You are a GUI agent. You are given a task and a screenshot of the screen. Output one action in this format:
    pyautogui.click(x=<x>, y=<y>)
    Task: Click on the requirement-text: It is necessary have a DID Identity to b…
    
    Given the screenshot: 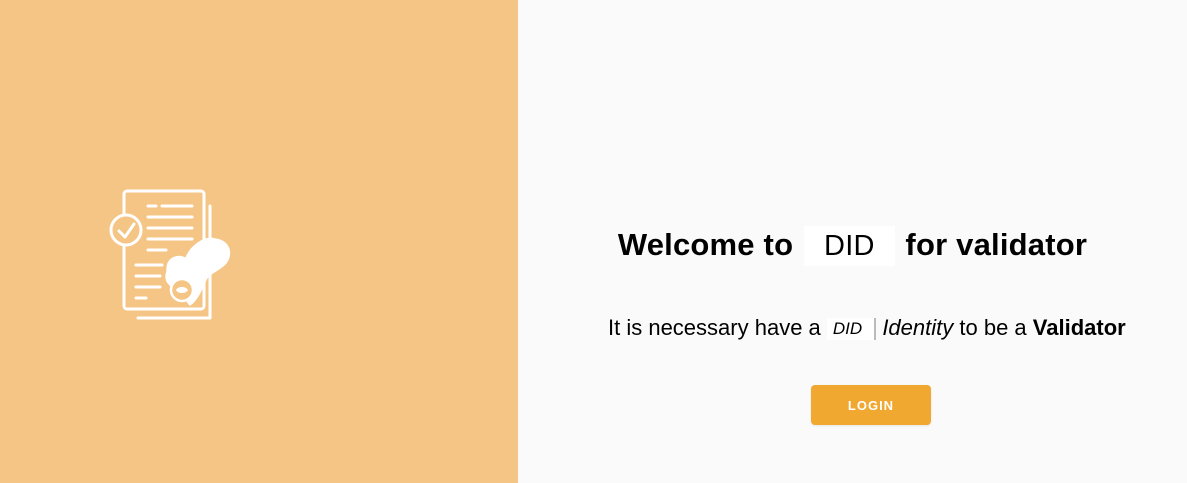 What is the action you would take?
    pyautogui.click(x=867, y=328)
    